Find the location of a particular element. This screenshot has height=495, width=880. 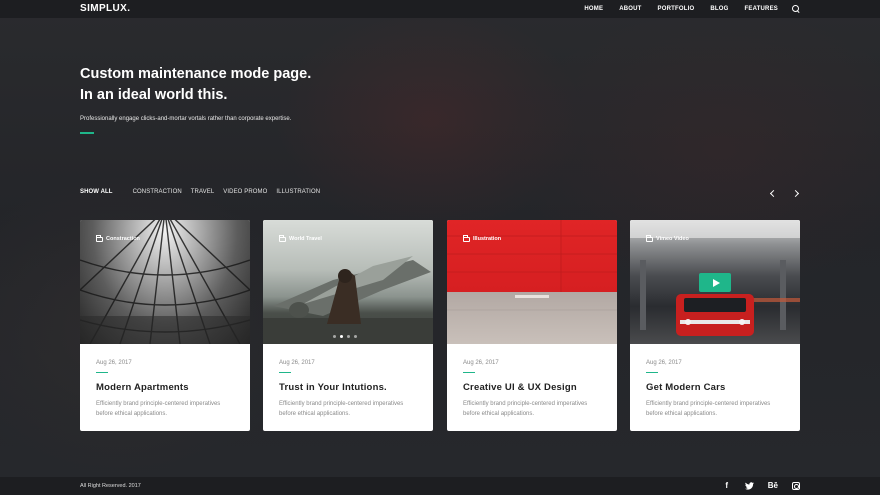

brand-logo: SIMPLUX. is located at coordinates (105, 8).